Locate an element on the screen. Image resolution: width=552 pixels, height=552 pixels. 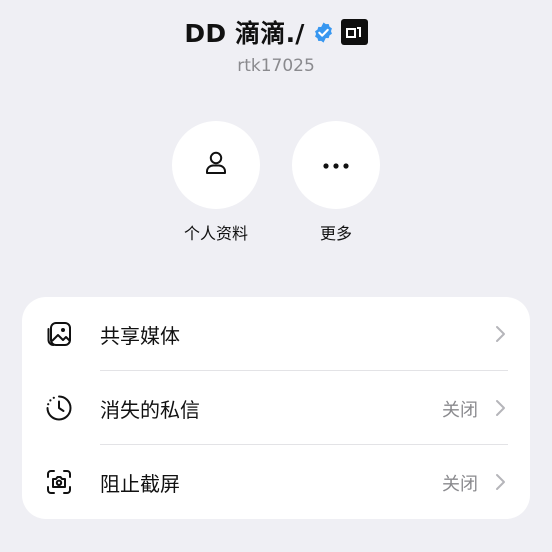
profile-header: DD 滴滴./ is located at coordinates (276, 32).